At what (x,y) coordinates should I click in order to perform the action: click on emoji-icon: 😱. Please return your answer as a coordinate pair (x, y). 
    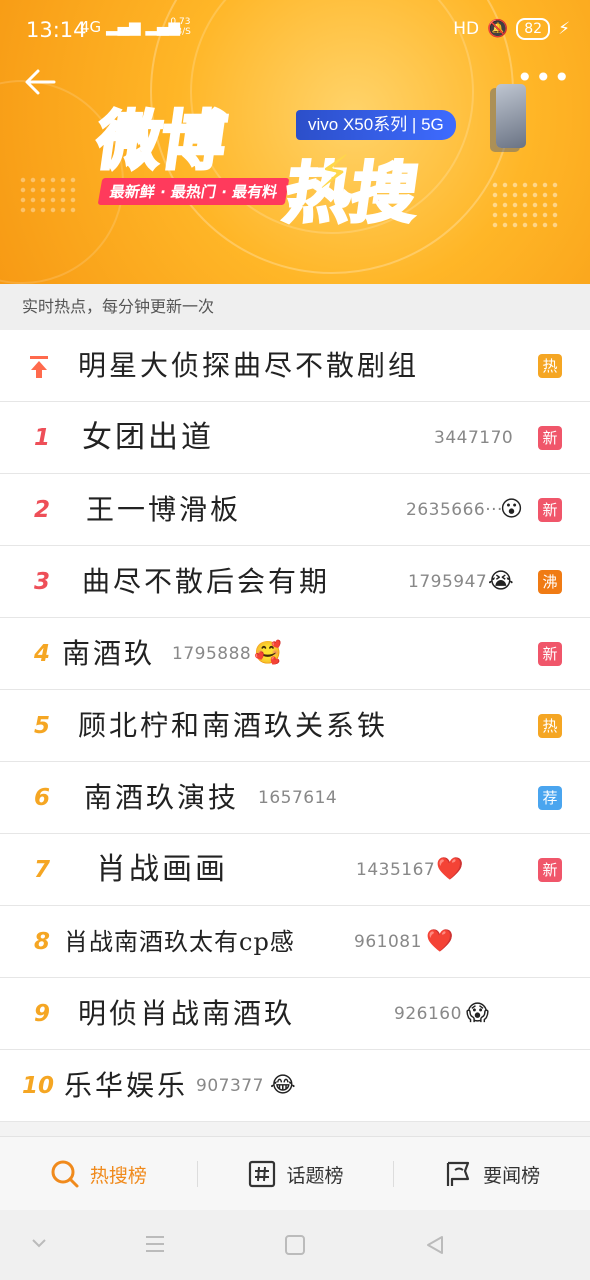
    Looking at the image, I should click on (477, 1013).